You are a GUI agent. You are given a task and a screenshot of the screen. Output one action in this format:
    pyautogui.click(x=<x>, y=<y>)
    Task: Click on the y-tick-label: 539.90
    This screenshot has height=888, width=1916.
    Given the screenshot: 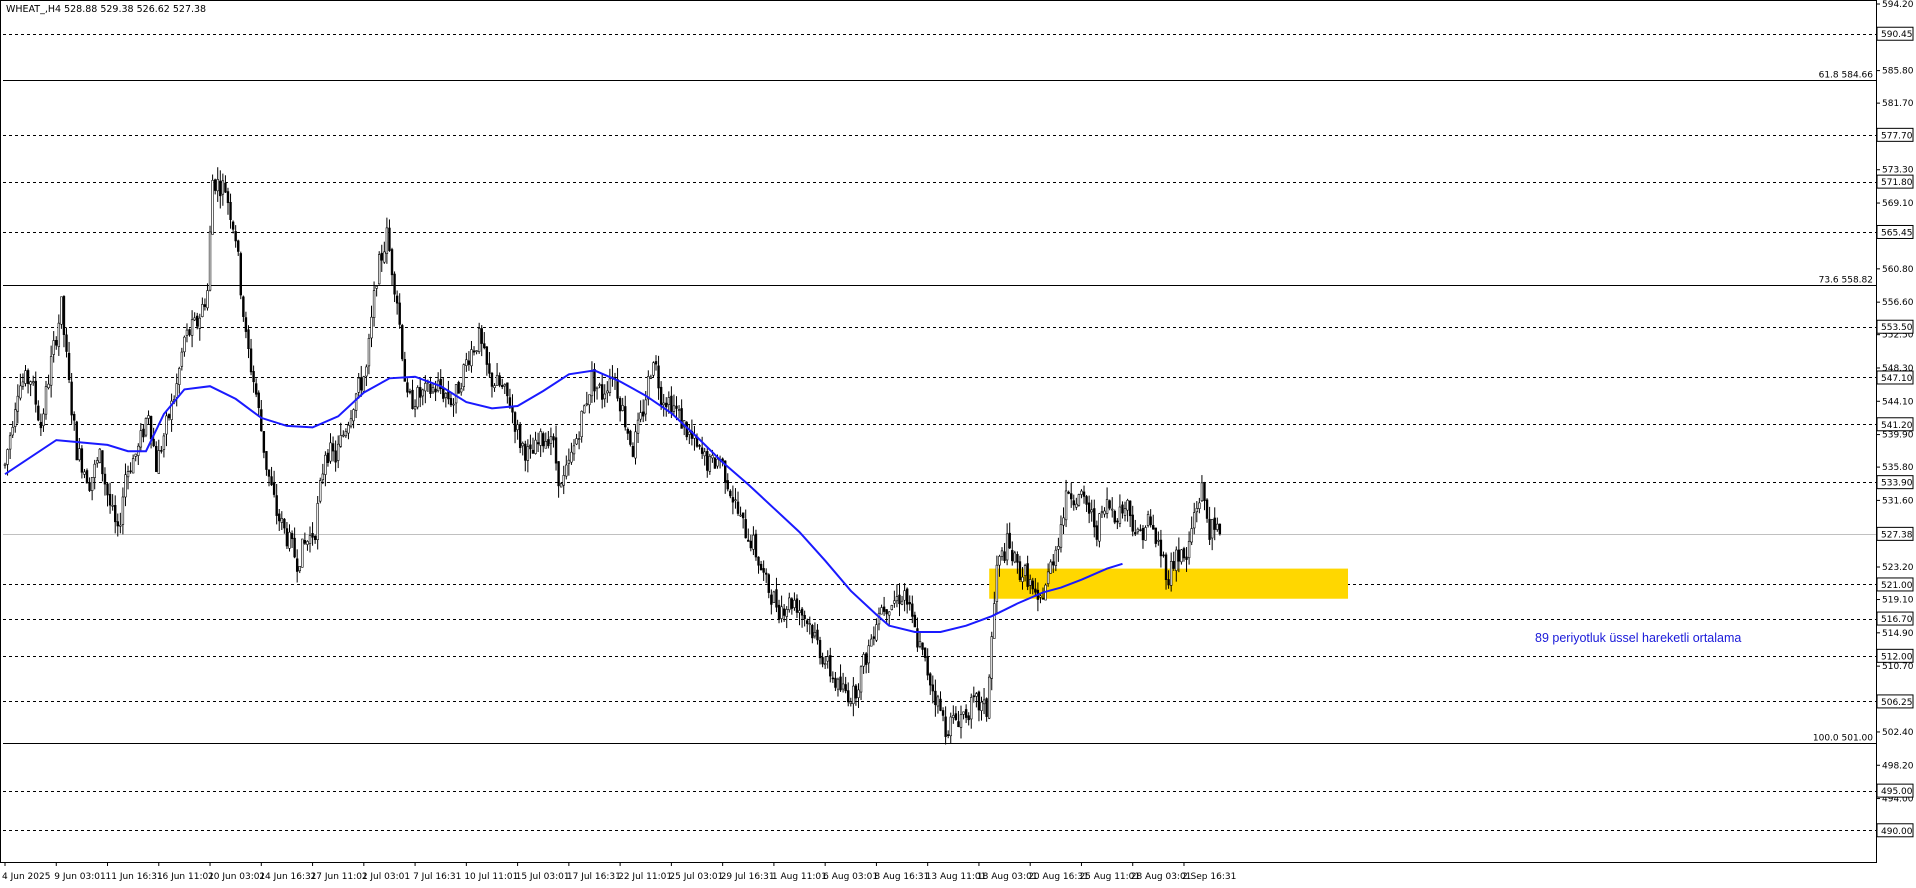 What is the action you would take?
    pyautogui.click(x=1898, y=436)
    